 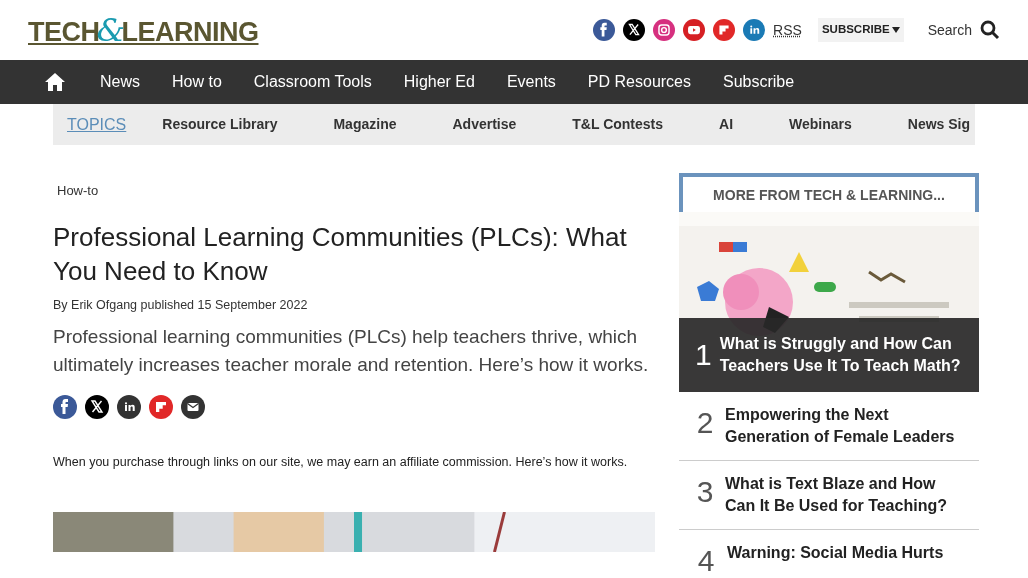 What do you see at coordinates (223, 305) in the screenshot?
I see `publish-date: published 15 September 2022` at bounding box center [223, 305].